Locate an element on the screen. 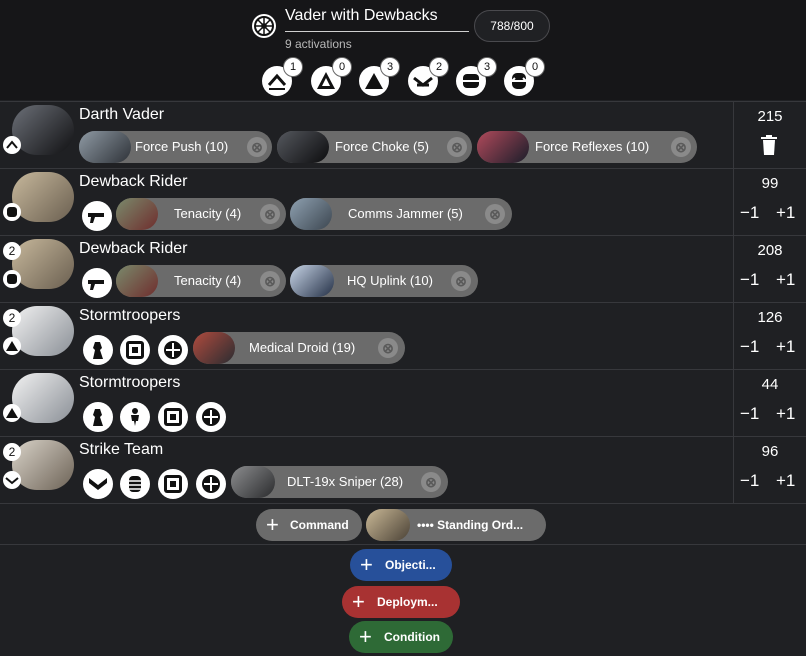  unit-count-badge: 2 is located at coordinates (12, 251).